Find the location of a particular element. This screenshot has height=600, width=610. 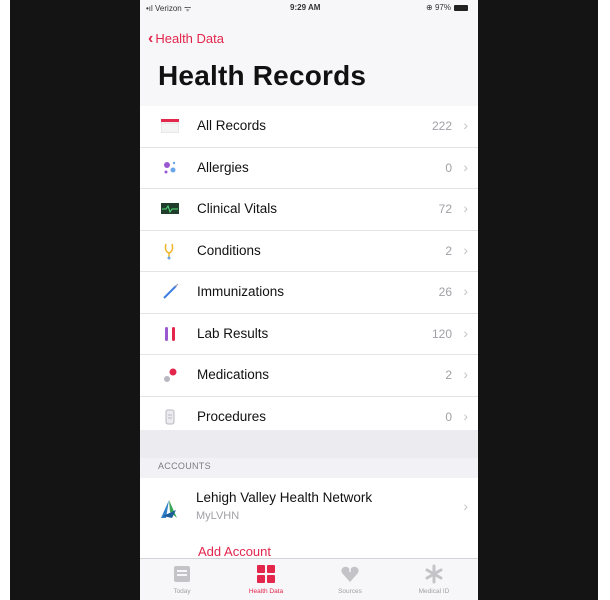

sources-icon is located at coordinates (350, 573).